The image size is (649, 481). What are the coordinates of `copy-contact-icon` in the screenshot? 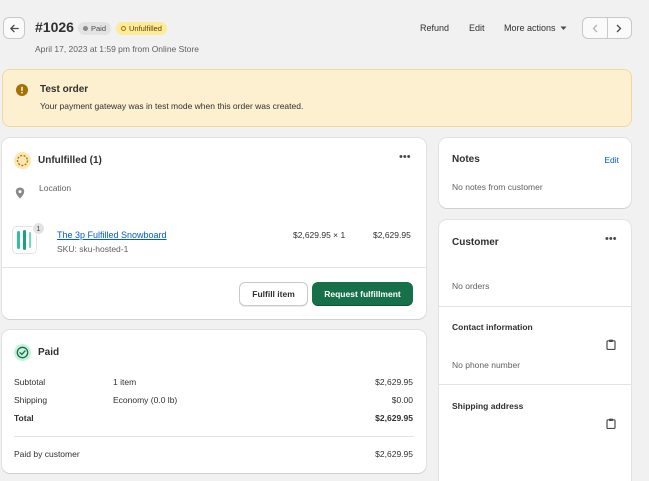 It's located at (611, 344).